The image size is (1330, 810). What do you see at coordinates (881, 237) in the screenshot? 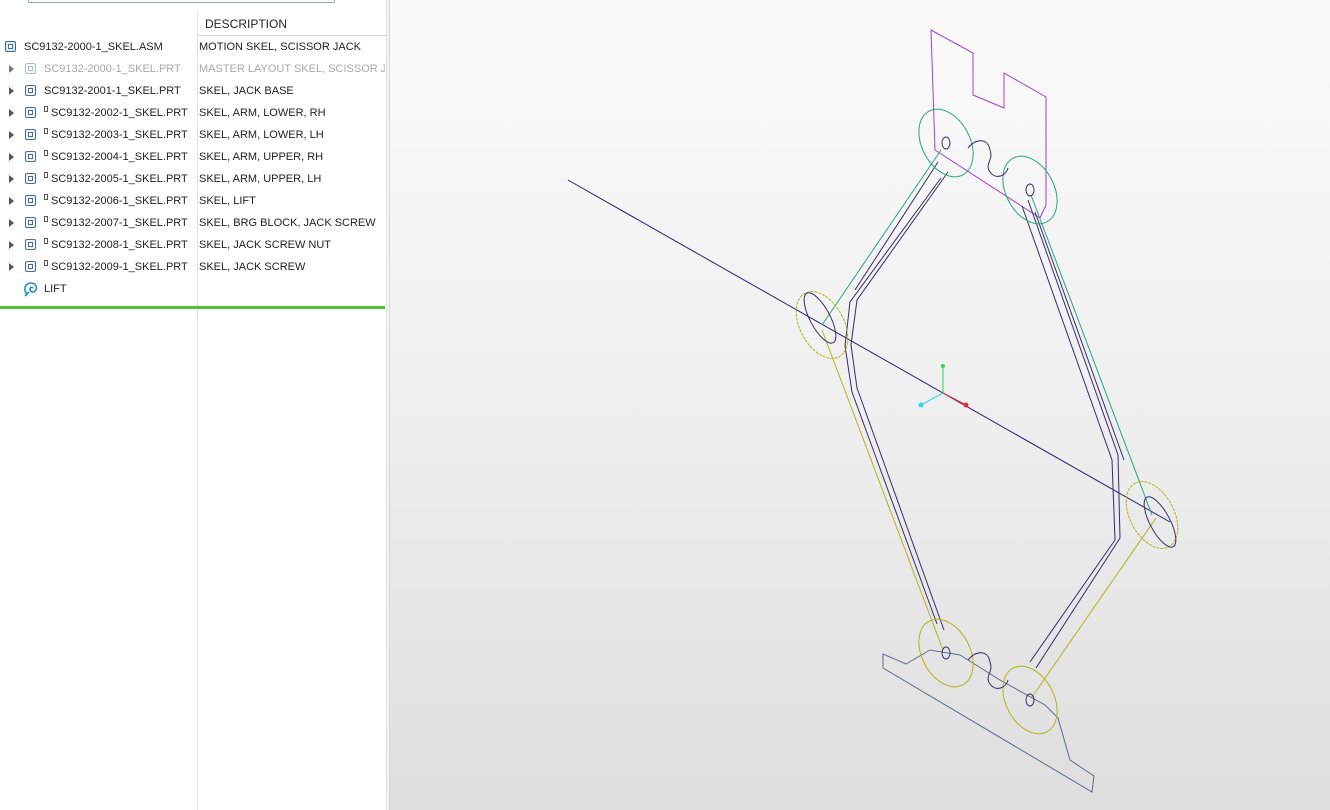
I see `upper-arm-lh` at bounding box center [881, 237].